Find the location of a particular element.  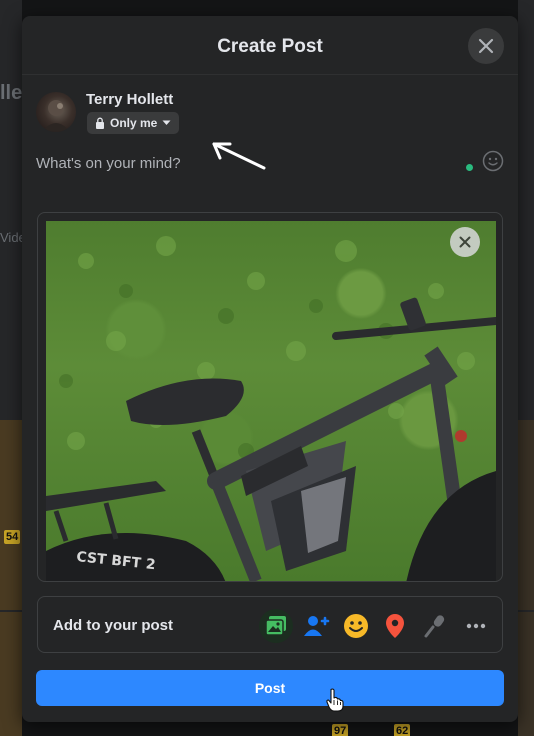

author-name: Terry Hollett is located at coordinates (130, 99).